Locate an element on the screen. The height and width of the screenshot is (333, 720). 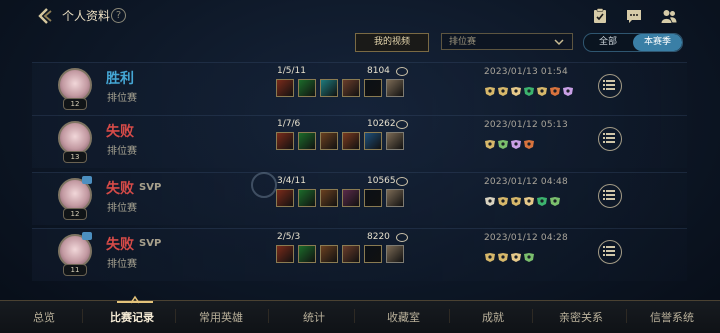
bottom-nav: 总览 比赛记录 常用英雄 统计 收藏室 成就 亲密关系 信誉系统 is located at coordinates (360, 314).